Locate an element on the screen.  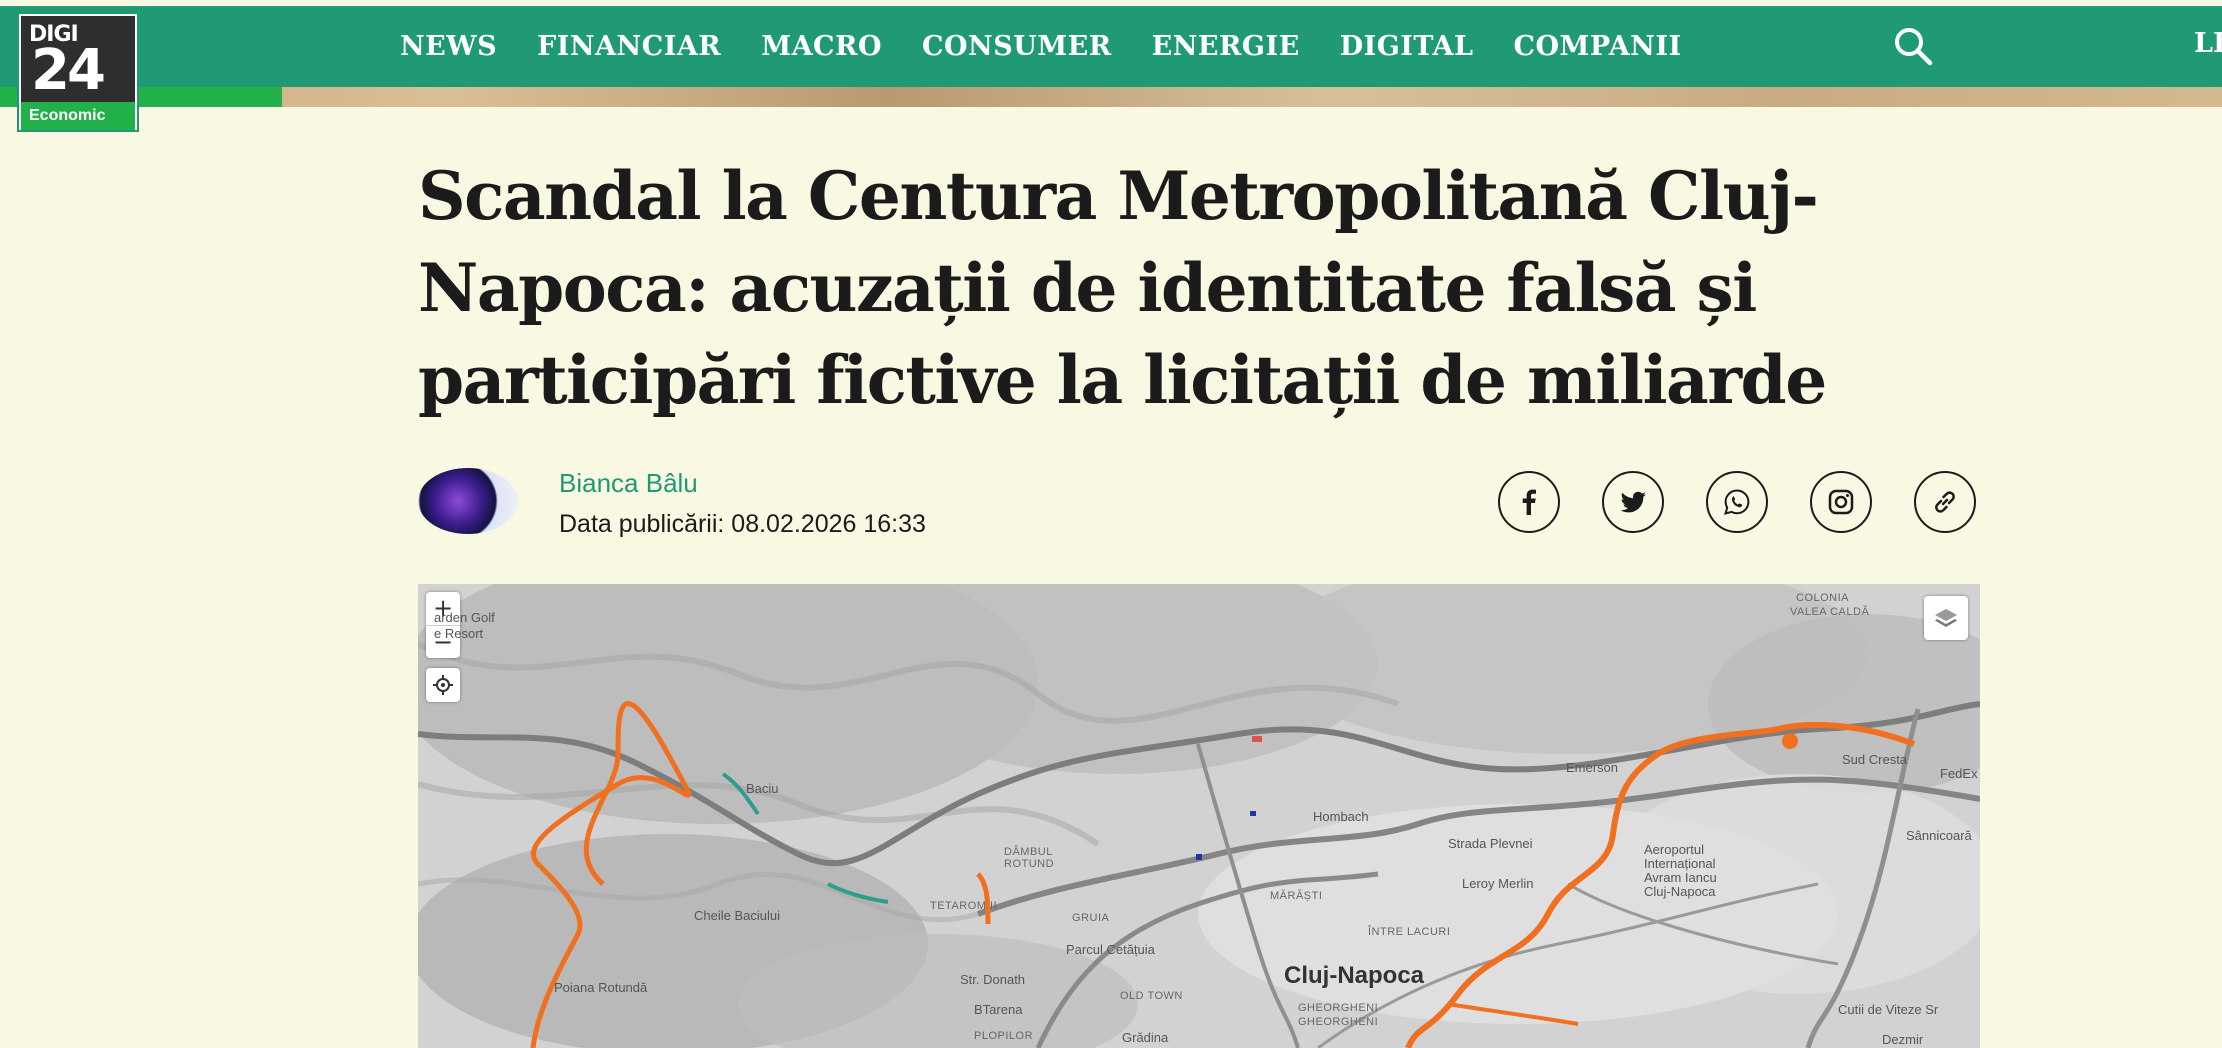
map-label: Hombach is located at coordinates (1341, 816).